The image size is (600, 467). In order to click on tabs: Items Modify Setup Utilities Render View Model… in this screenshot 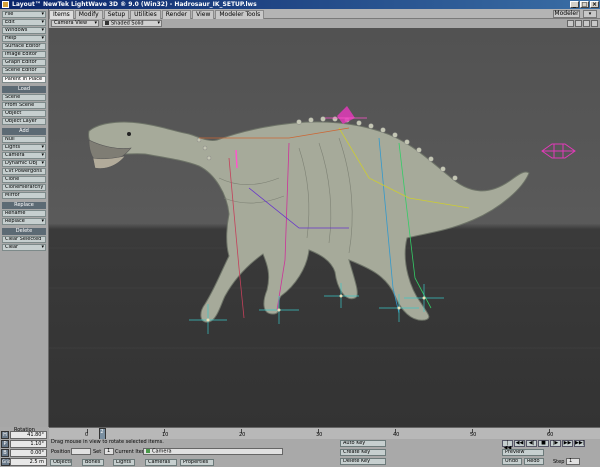, I will do `click(157, 14)`.